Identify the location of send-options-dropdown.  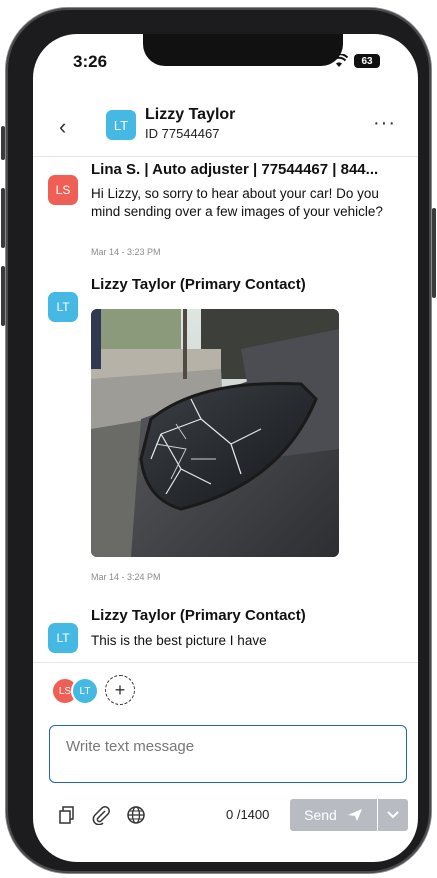
(393, 815).